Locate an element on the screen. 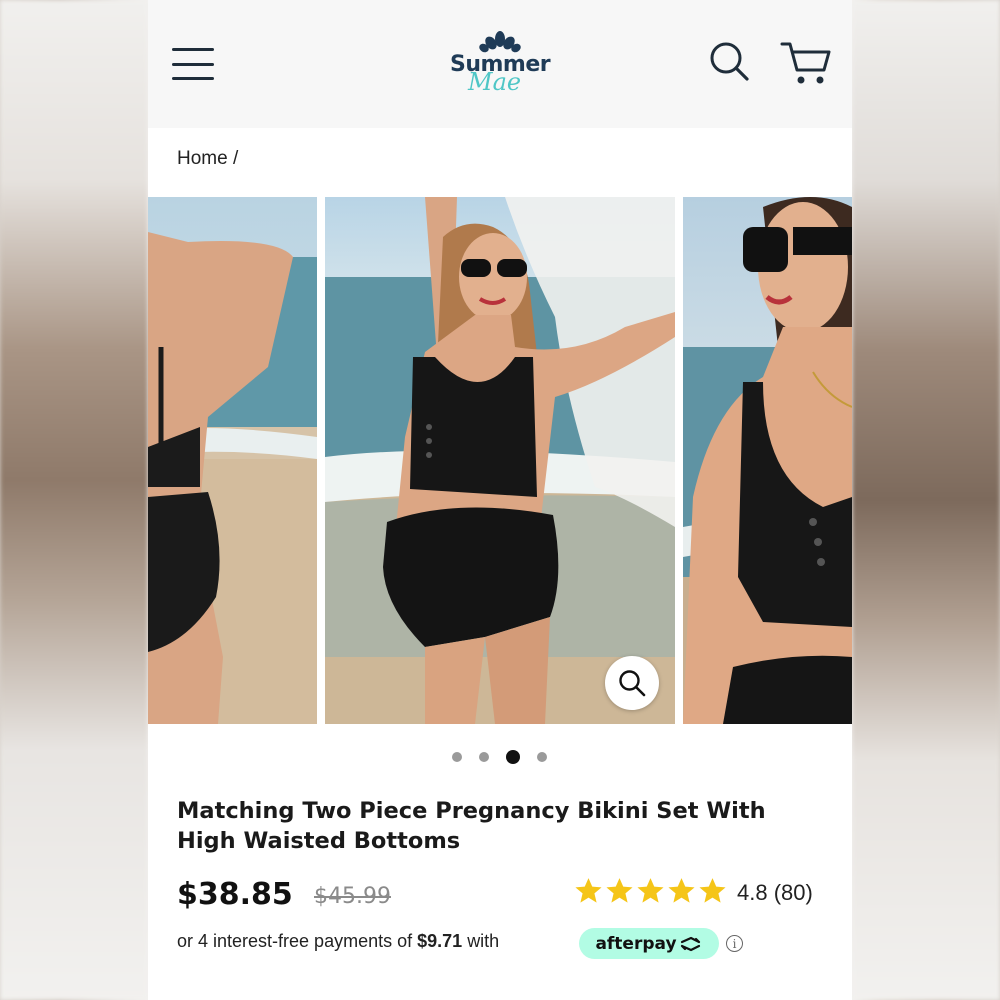 The width and height of the screenshot is (1000, 1000). cart-icon is located at coordinates (806, 64).